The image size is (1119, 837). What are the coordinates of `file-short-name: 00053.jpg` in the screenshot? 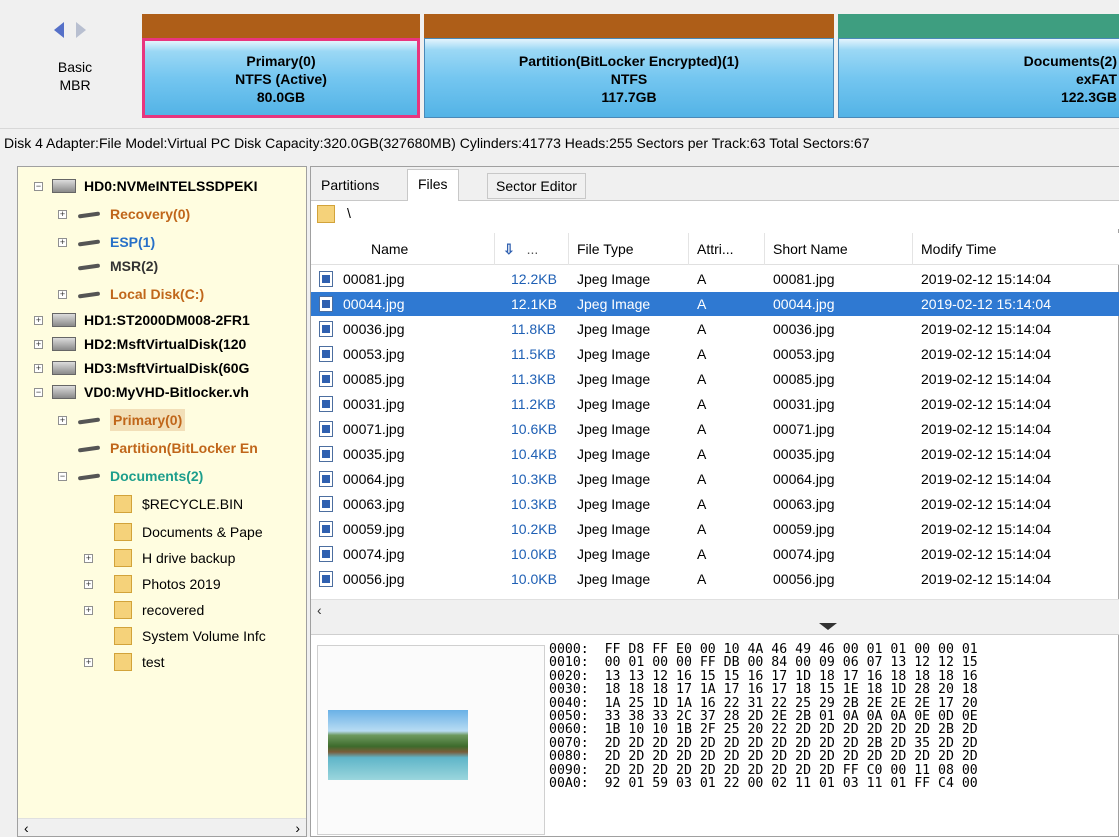 It's located at (804, 354).